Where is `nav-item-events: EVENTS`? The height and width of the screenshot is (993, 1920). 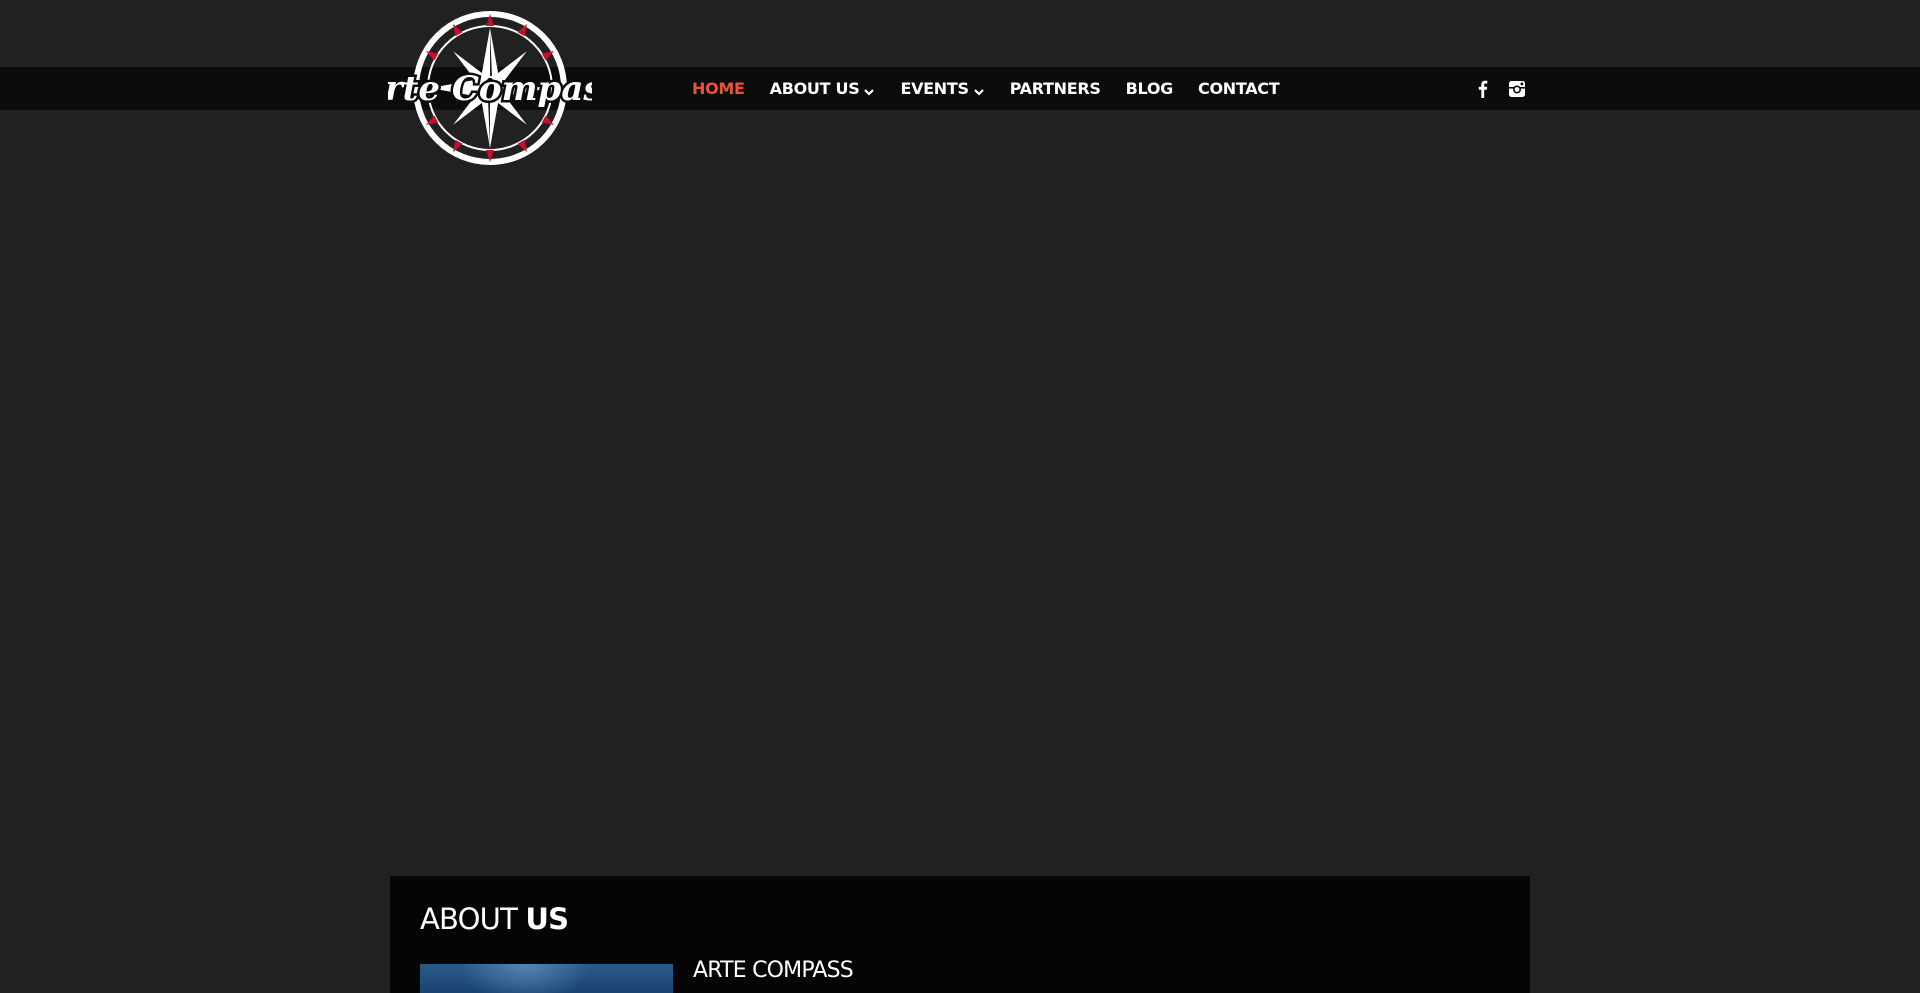 nav-item-events: EVENTS is located at coordinates (942, 88).